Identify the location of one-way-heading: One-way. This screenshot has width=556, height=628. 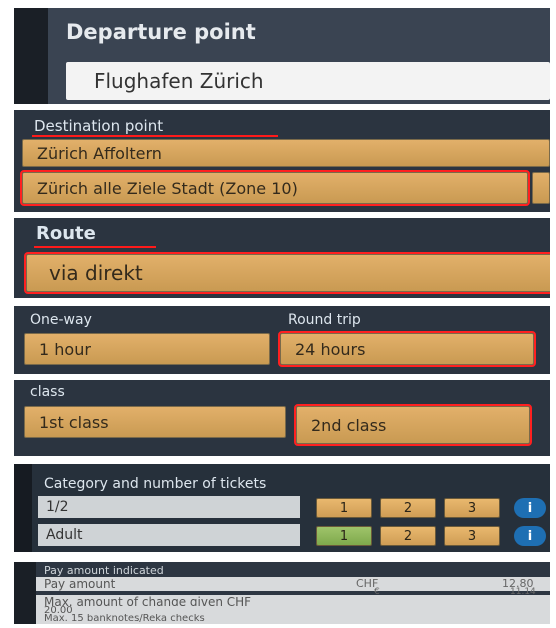
(61, 320).